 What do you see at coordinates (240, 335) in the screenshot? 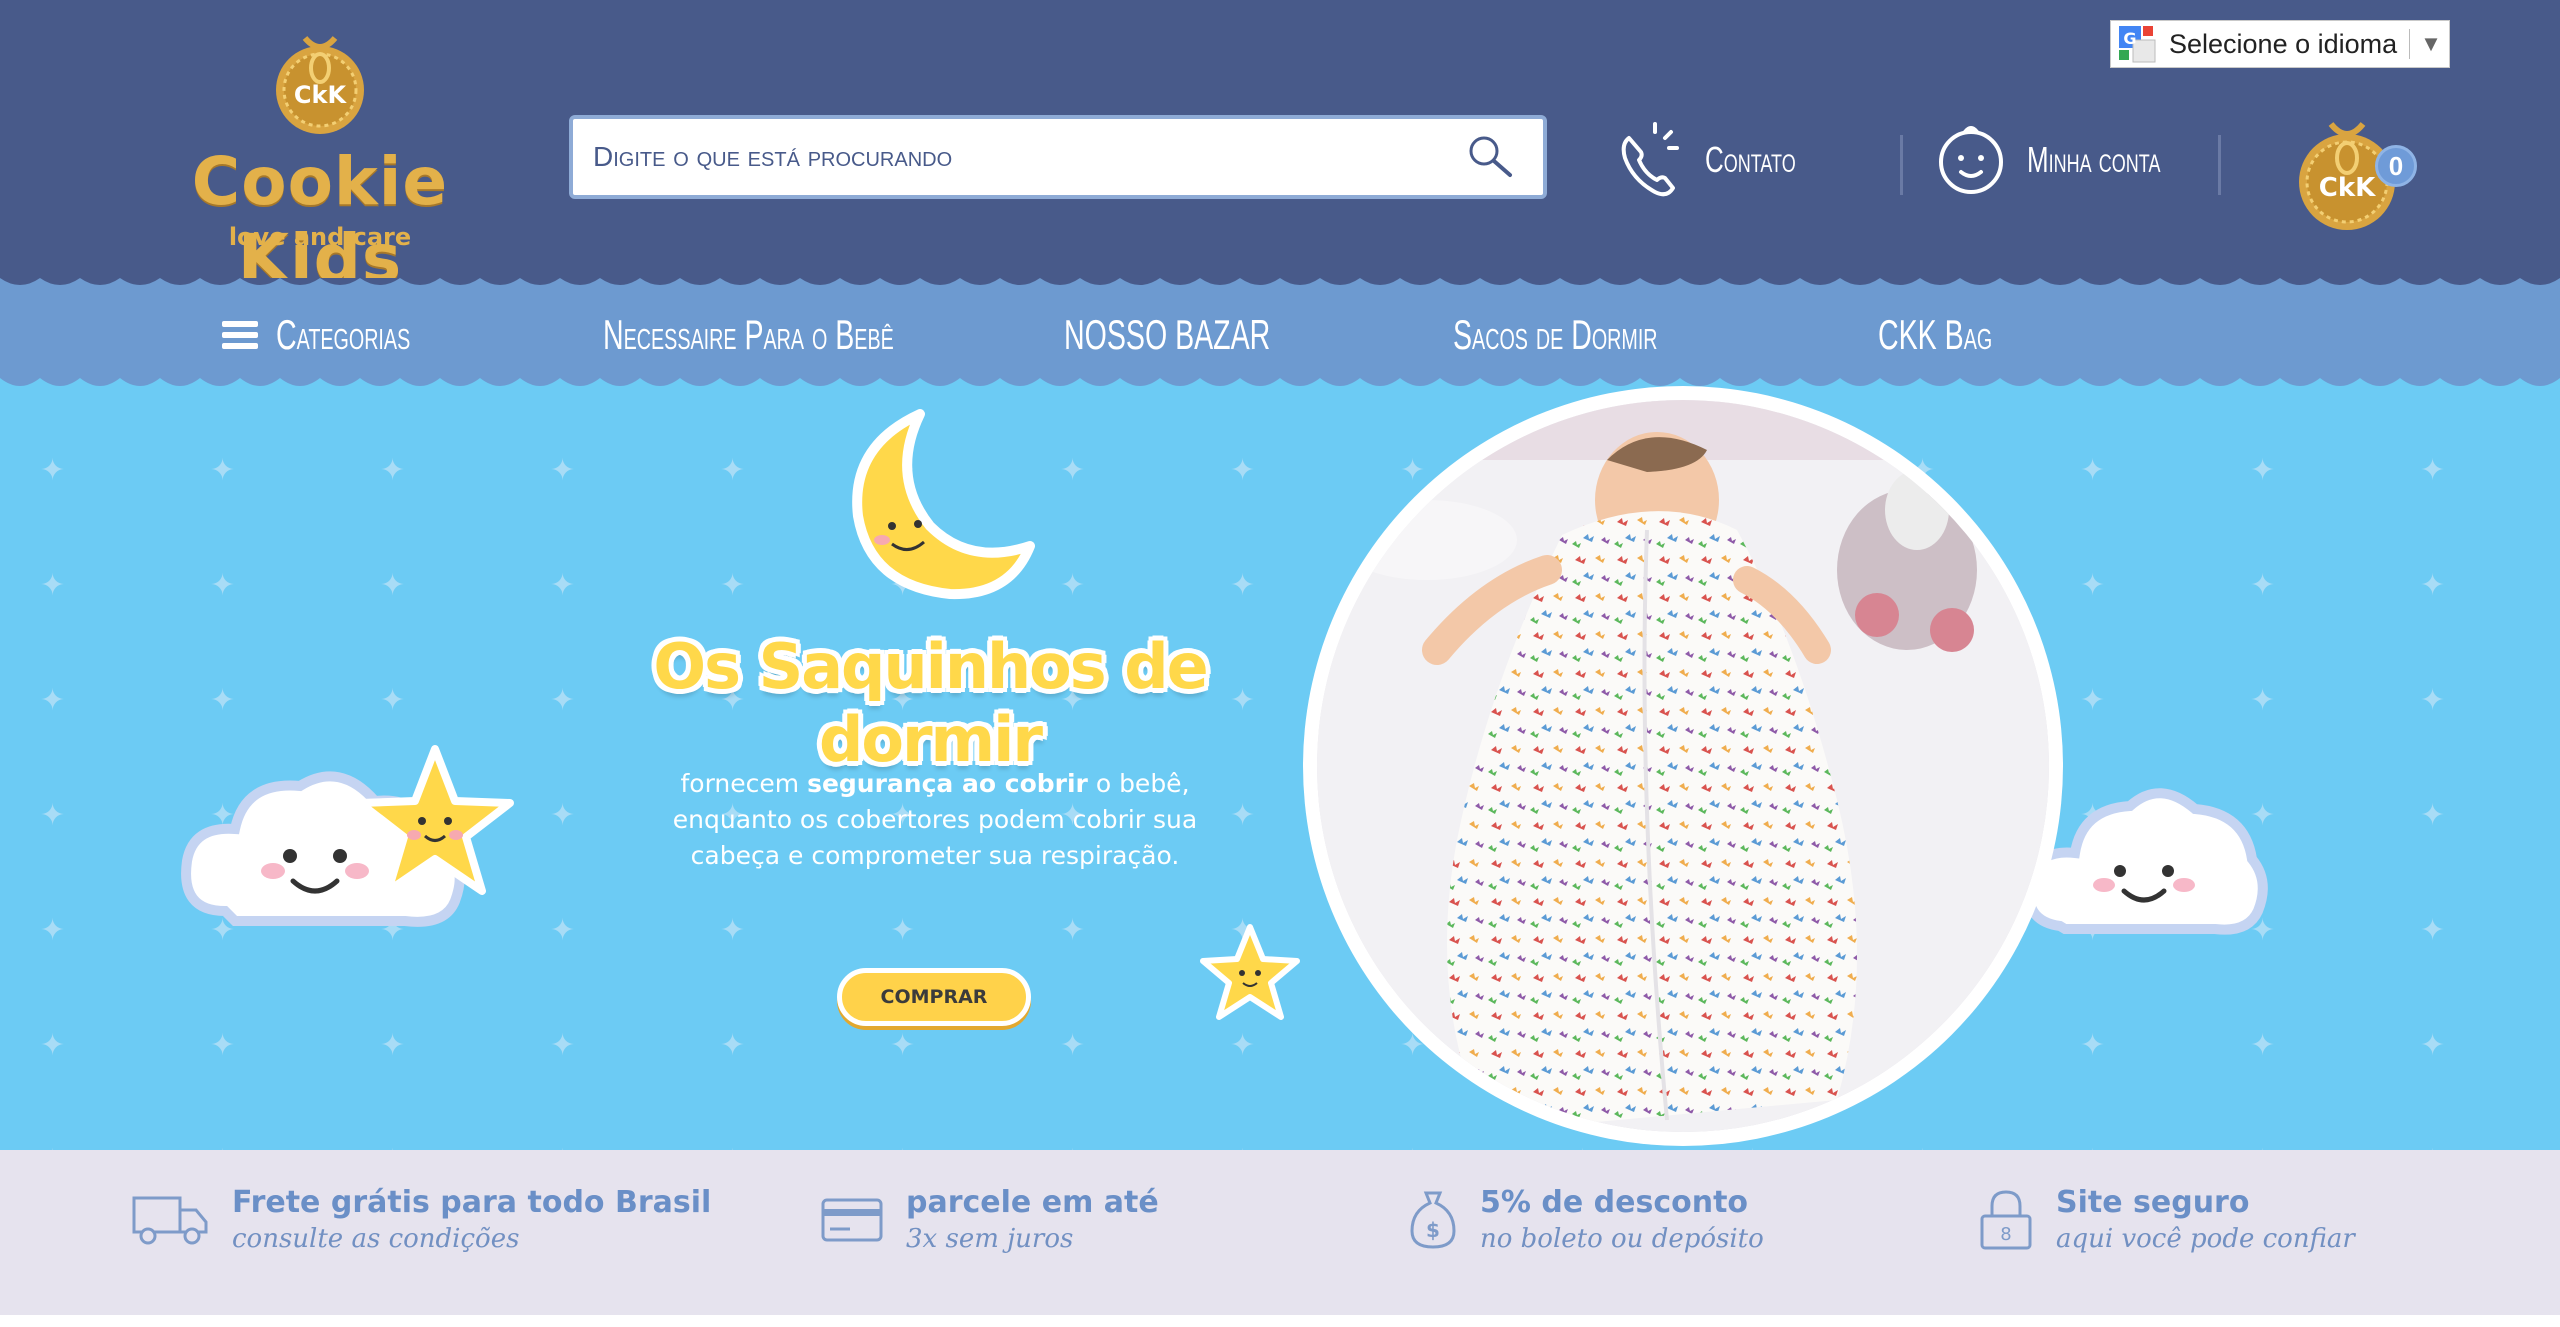
I see `hamburger-menu-icon` at bounding box center [240, 335].